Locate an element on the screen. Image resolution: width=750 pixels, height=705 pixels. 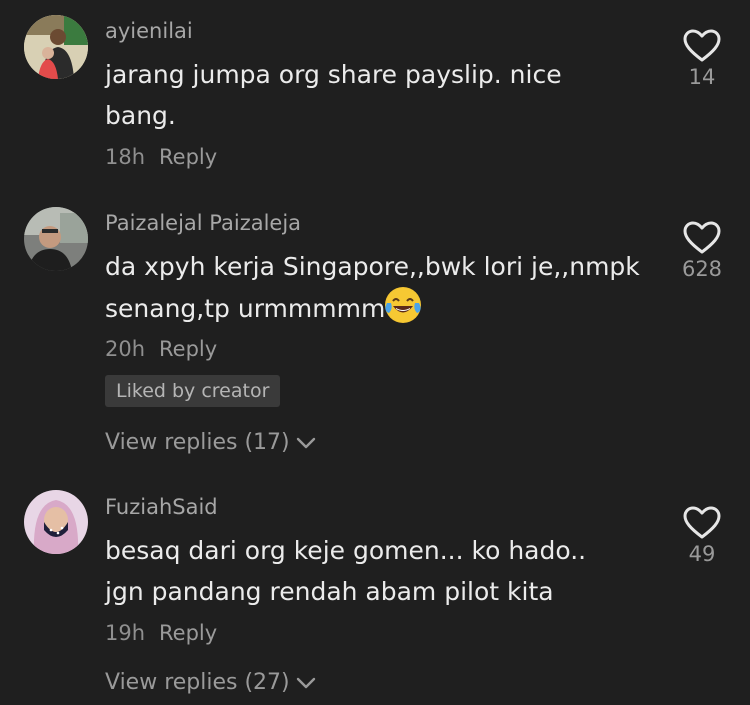
like-count: 628 is located at coordinates (702, 269).